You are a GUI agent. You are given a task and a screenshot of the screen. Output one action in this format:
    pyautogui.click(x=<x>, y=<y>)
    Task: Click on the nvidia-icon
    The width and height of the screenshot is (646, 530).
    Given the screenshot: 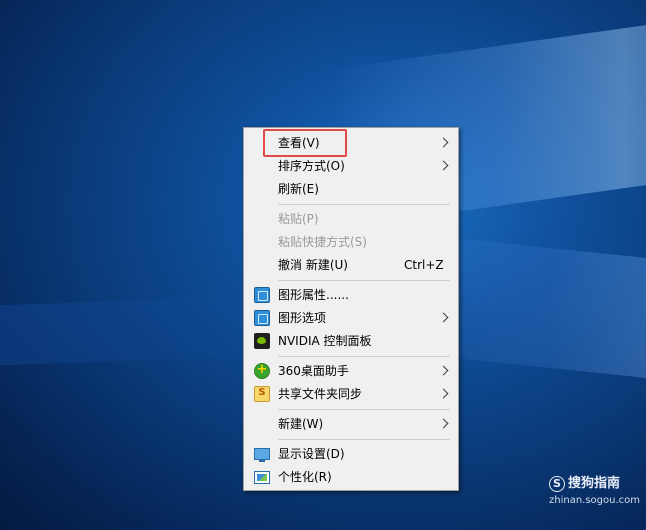 What is the action you would take?
    pyautogui.click(x=262, y=341)
    